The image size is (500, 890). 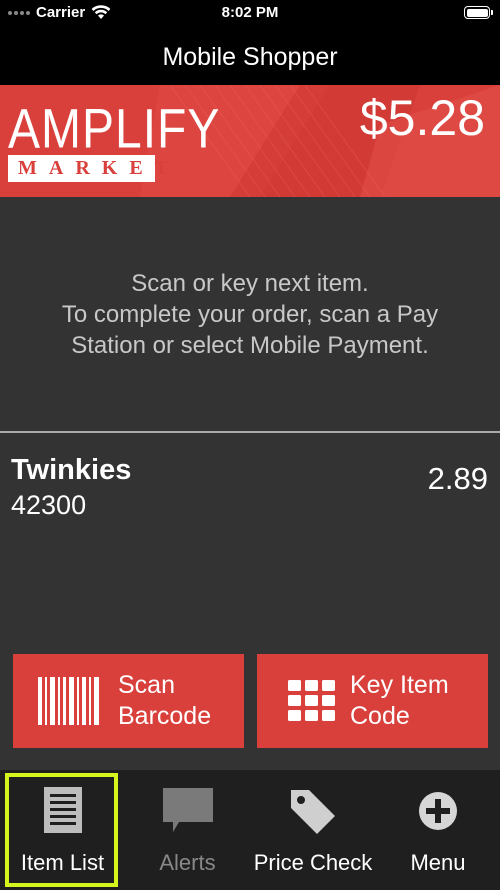 I want to click on tab-alerts: Alerts, so click(x=187, y=830).